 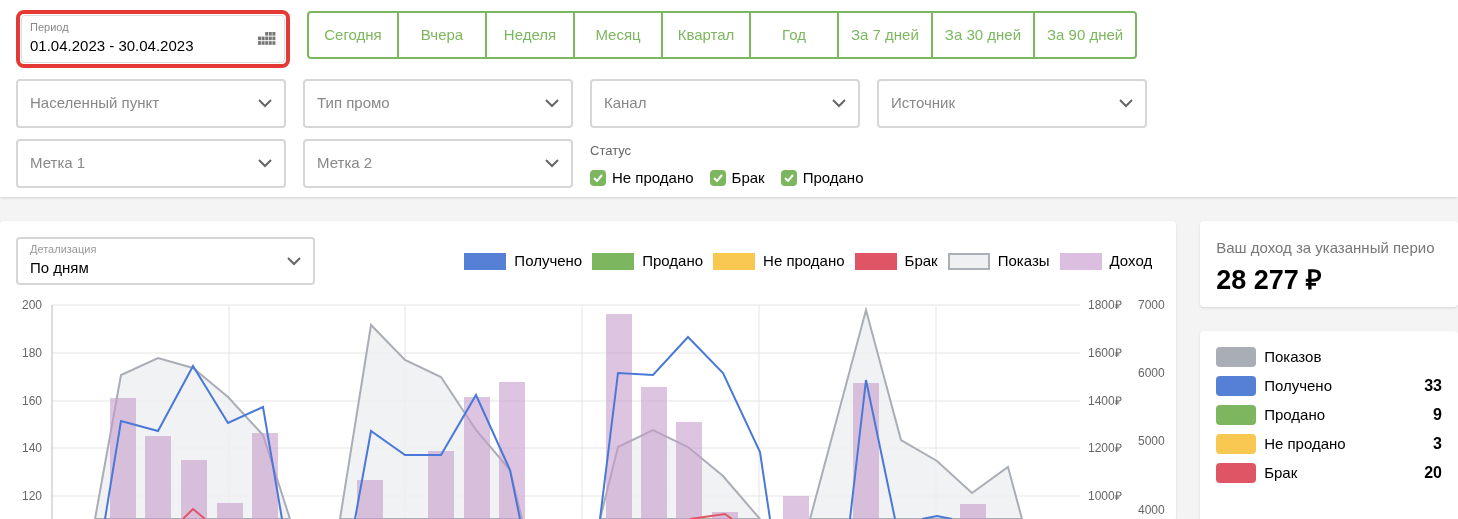 What do you see at coordinates (1293, 356) in the screenshot?
I see `summary-label: Показов` at bounding box center [1293, 356].